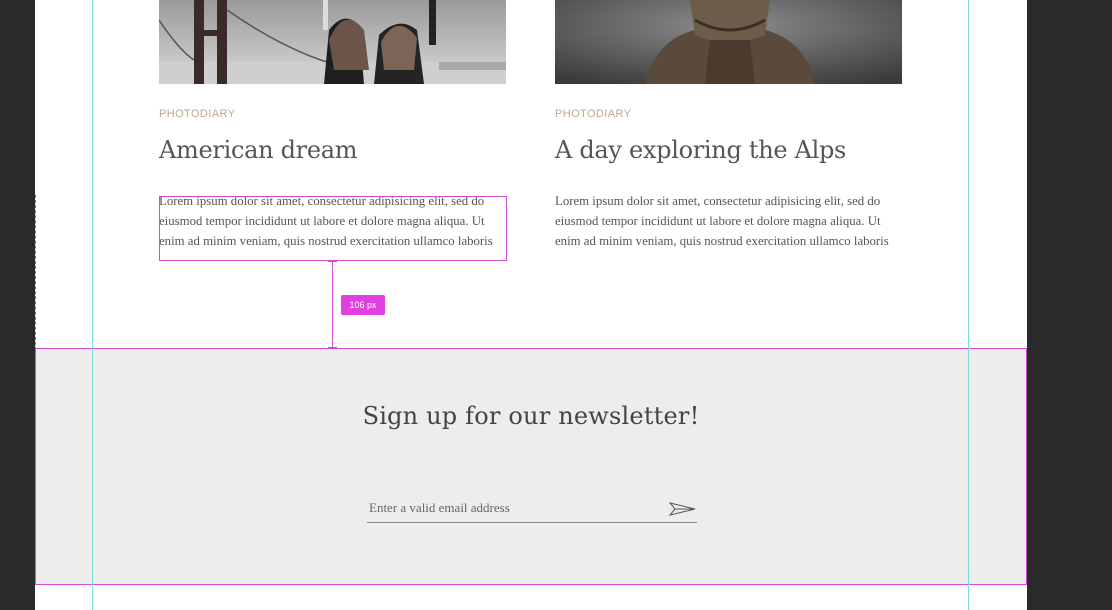 The height and width of the screenshot is (610, 1112). Describe the element at coordinates (332, 261) in the screenshot. I see `spacing-measure-cap-top` at that location.